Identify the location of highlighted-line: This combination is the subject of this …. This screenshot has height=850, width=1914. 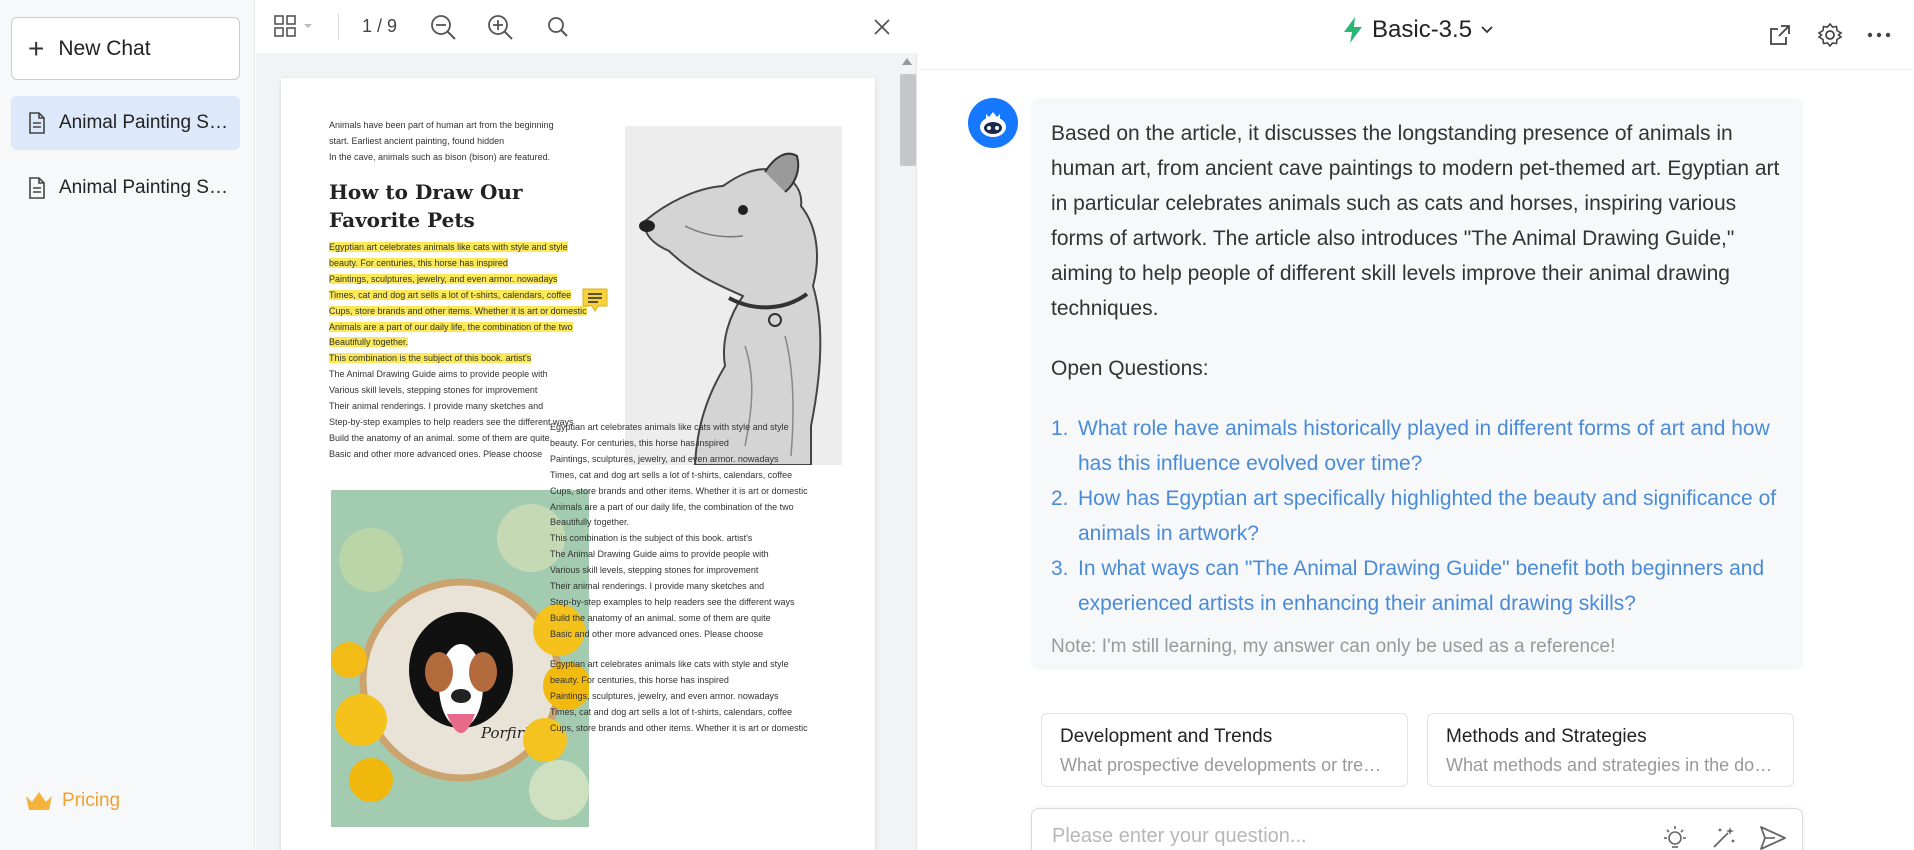
(430, 358).